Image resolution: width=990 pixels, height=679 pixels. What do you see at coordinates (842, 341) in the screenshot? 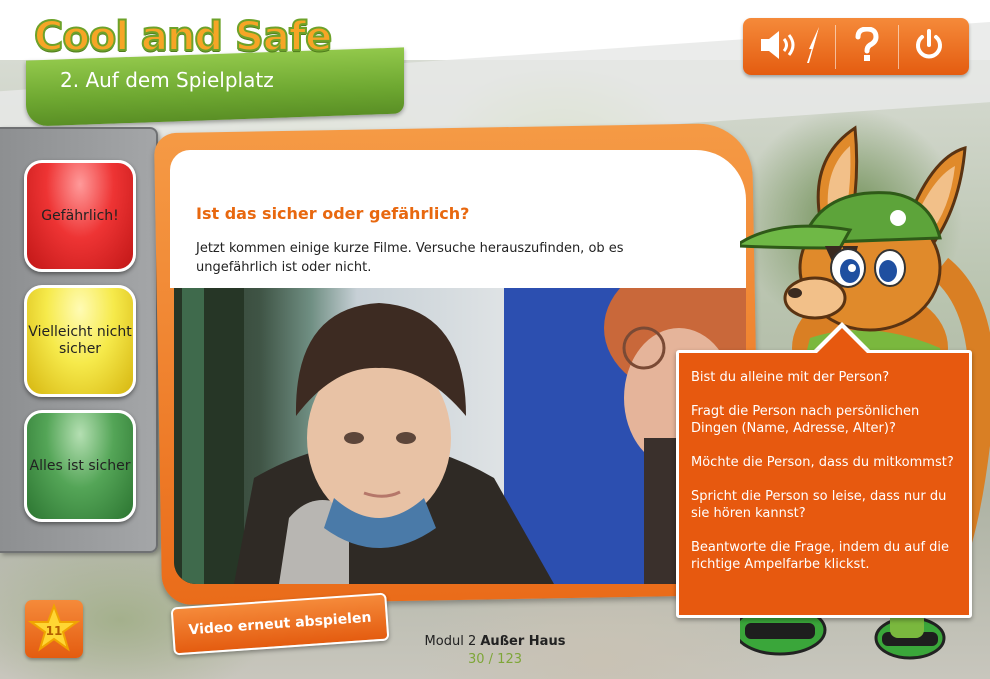
I see `bubble-tail-fill` at bounding box center [842, 341].